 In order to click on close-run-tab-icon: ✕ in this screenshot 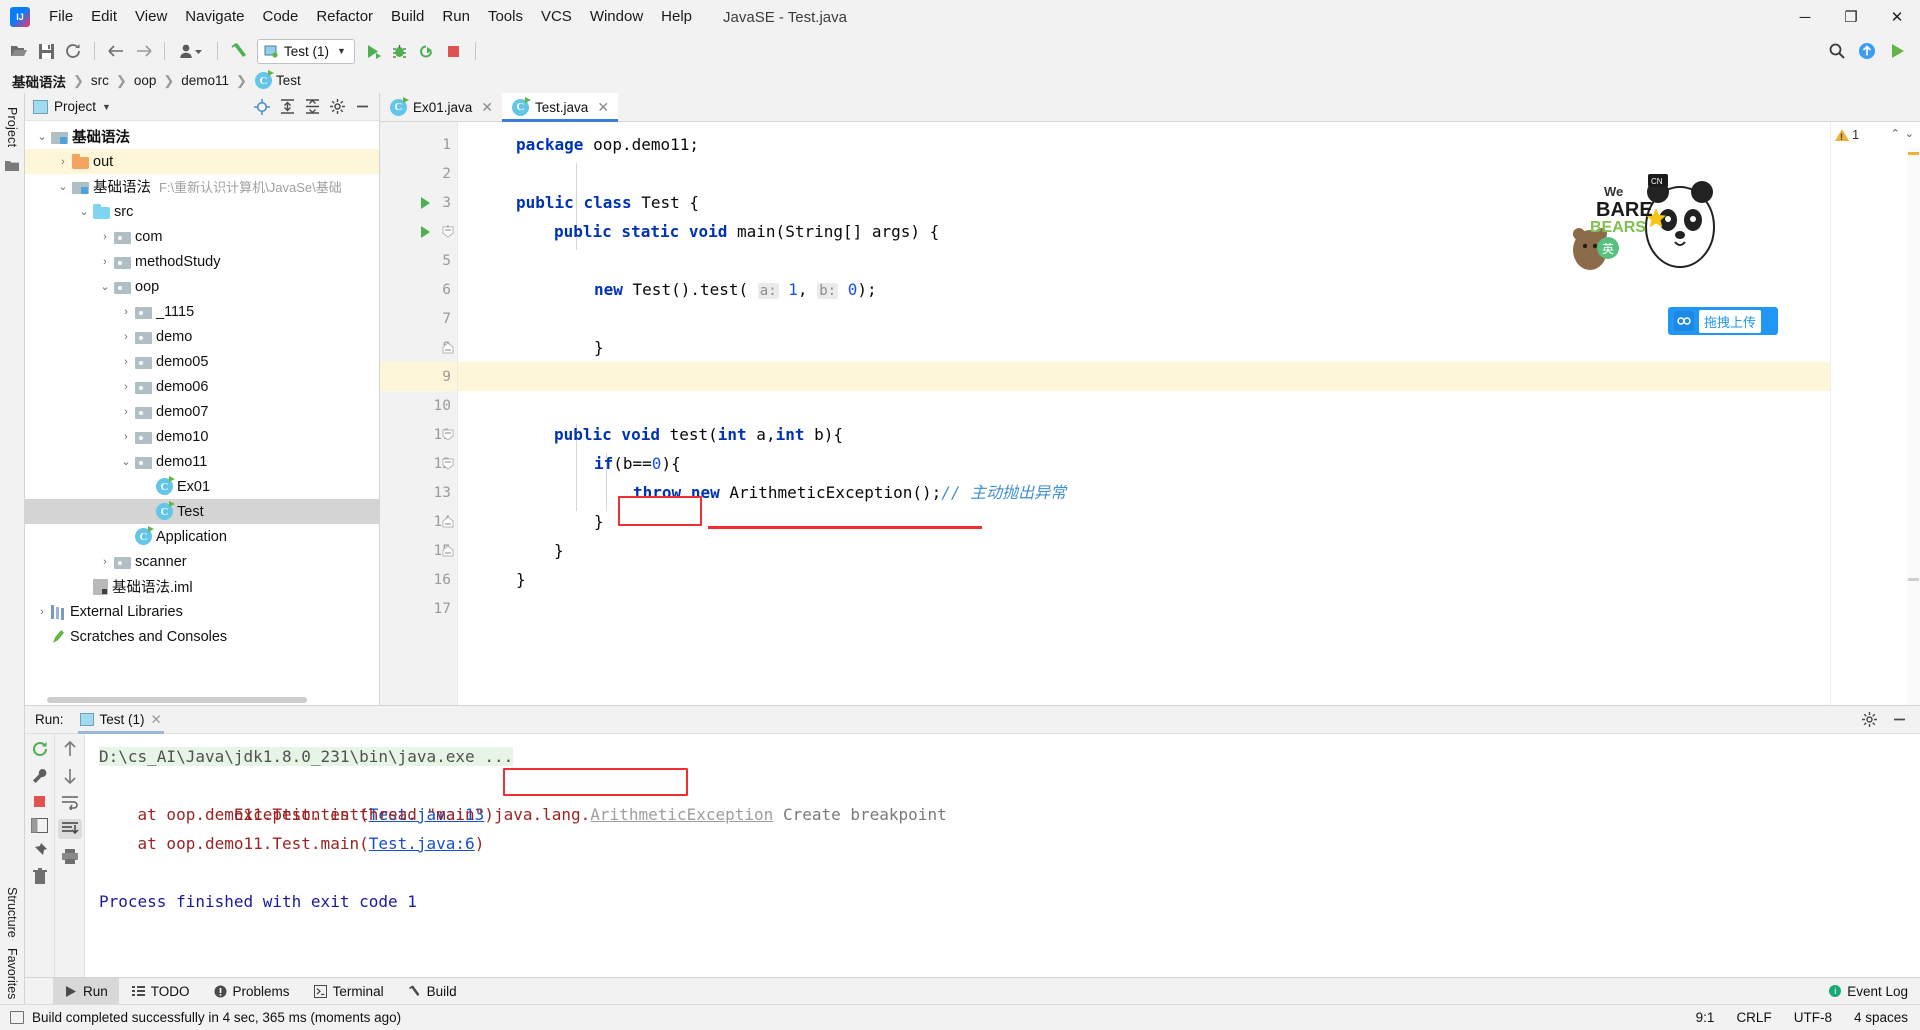, I will do `click(156, 720)`.